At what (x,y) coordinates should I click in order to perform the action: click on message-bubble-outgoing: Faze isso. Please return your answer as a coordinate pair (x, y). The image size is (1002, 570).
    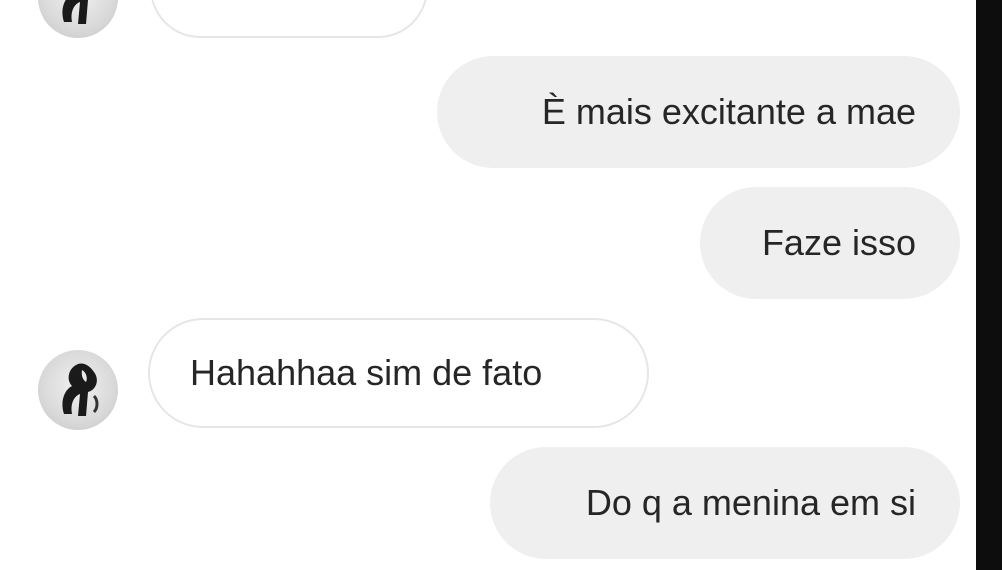
    Looking at the image, I should click on (830, 243).